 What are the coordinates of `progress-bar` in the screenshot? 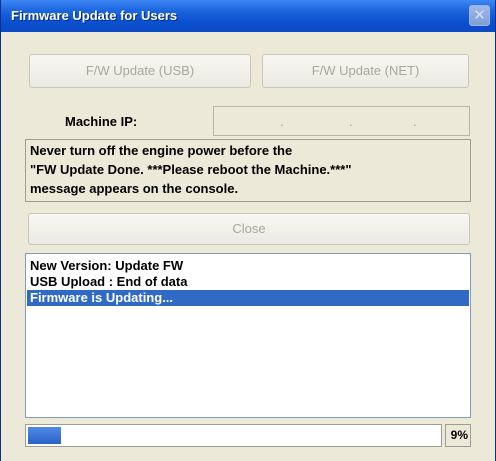 It's located at (233, 435).